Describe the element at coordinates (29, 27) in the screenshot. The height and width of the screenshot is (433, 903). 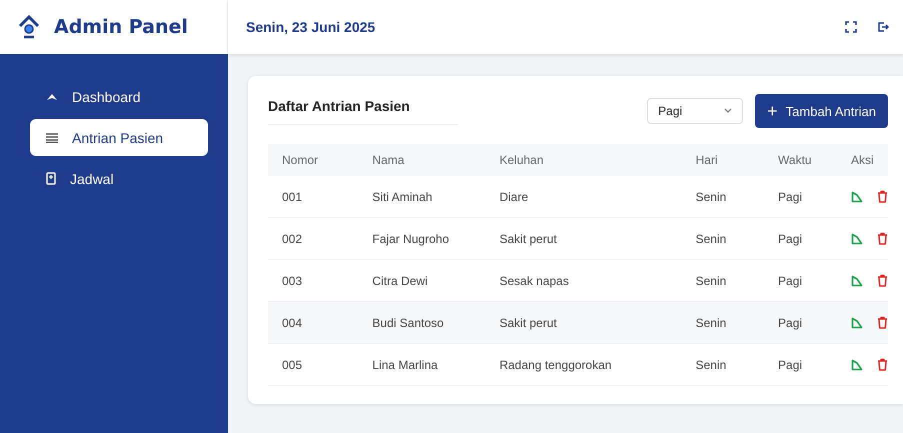
I see `logo-icon` at that location.